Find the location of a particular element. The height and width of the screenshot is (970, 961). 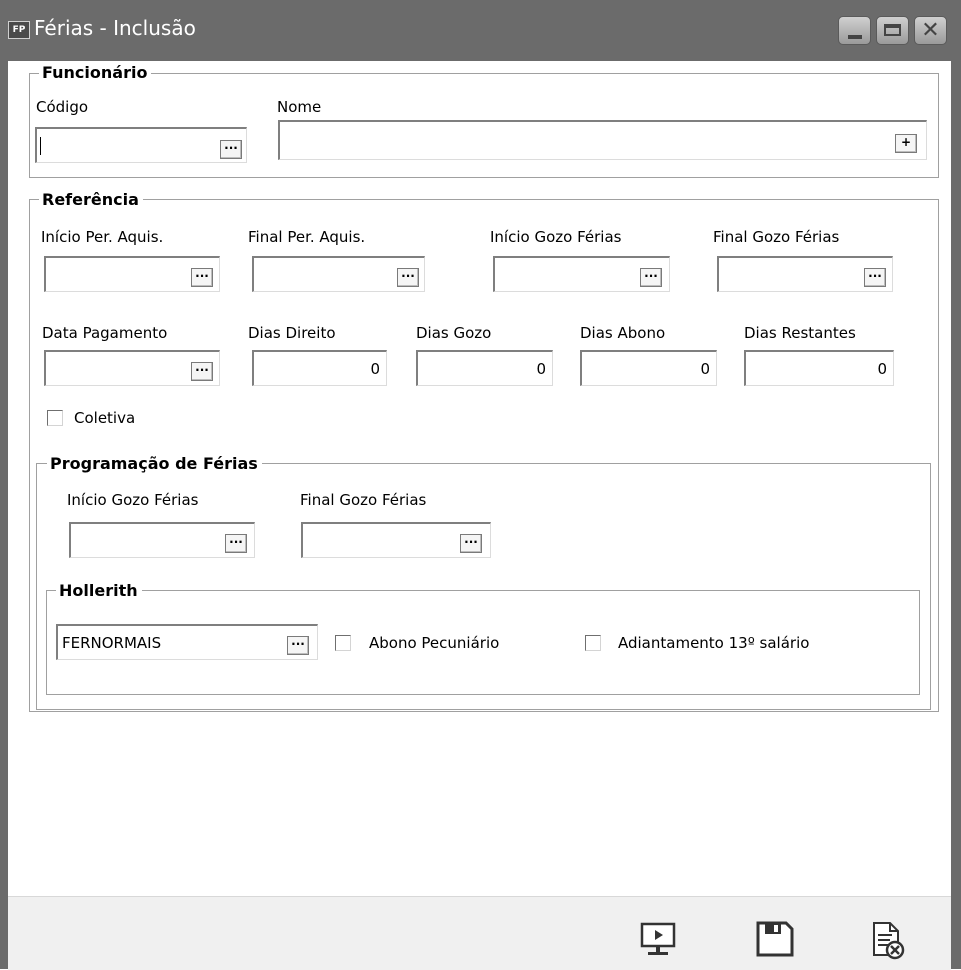

maximize-button is located at coordinates (892, 30).